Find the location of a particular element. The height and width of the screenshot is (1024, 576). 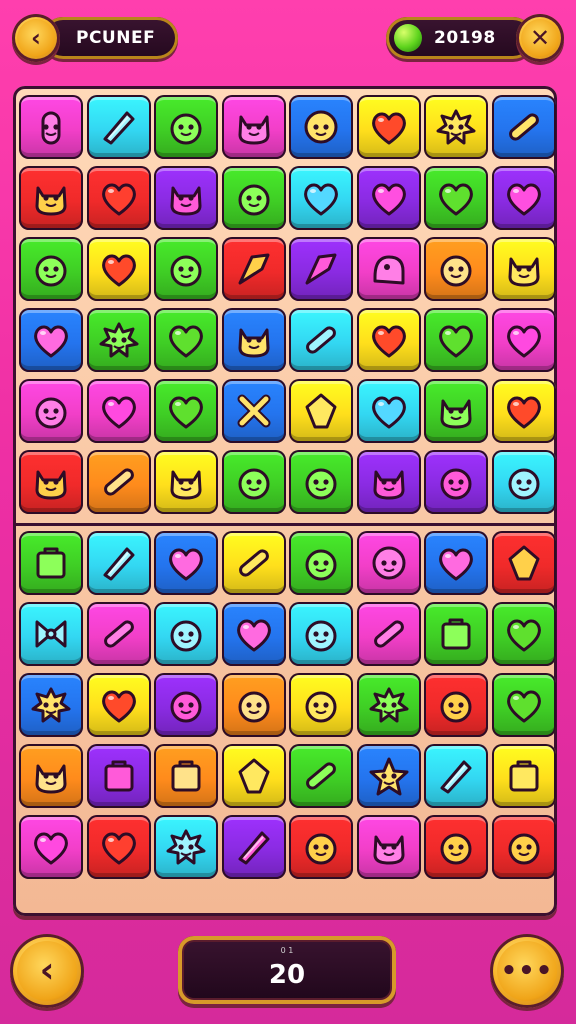

previous-button: ‹ is located at coordinates (47, 971).